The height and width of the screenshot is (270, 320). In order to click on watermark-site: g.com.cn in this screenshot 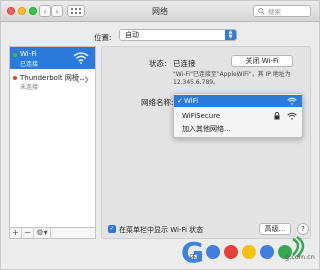, I will do `click(300, 257)`.